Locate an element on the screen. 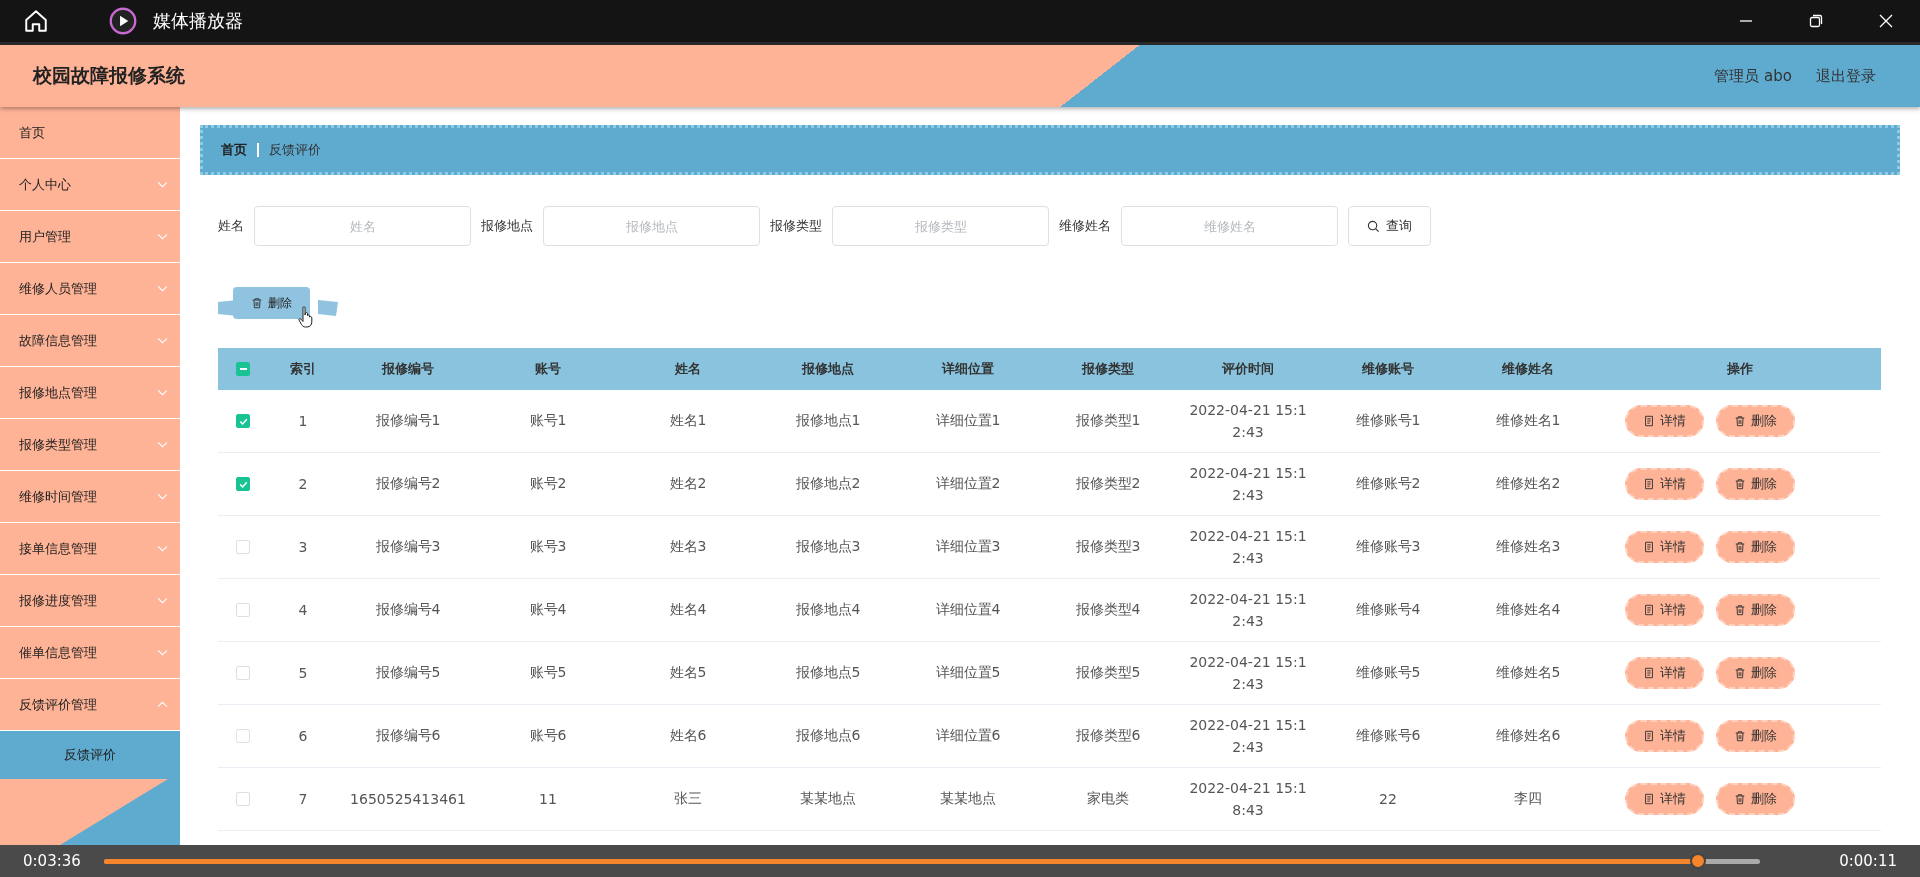 Image resolution: width=1920 pixels, height=877 pixels. sidebar-item: 接单信息管理 is located at coordinates (90, 549).